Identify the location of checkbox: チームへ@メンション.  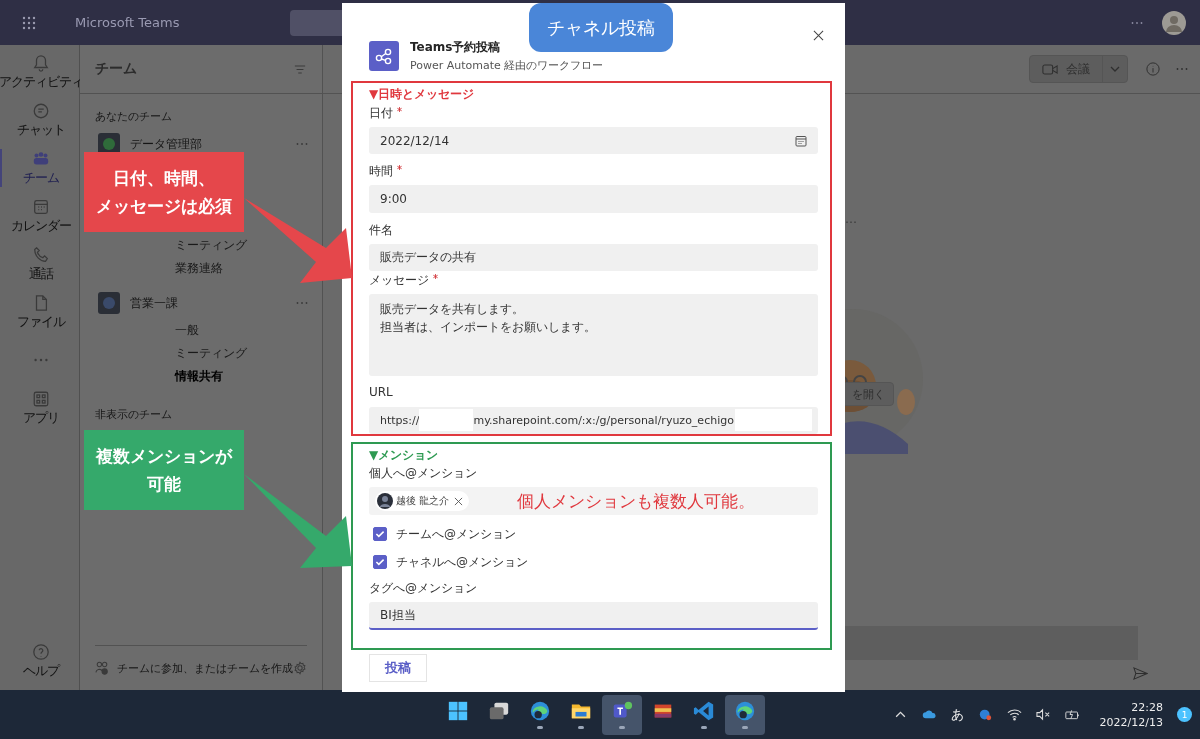
(593, 534).